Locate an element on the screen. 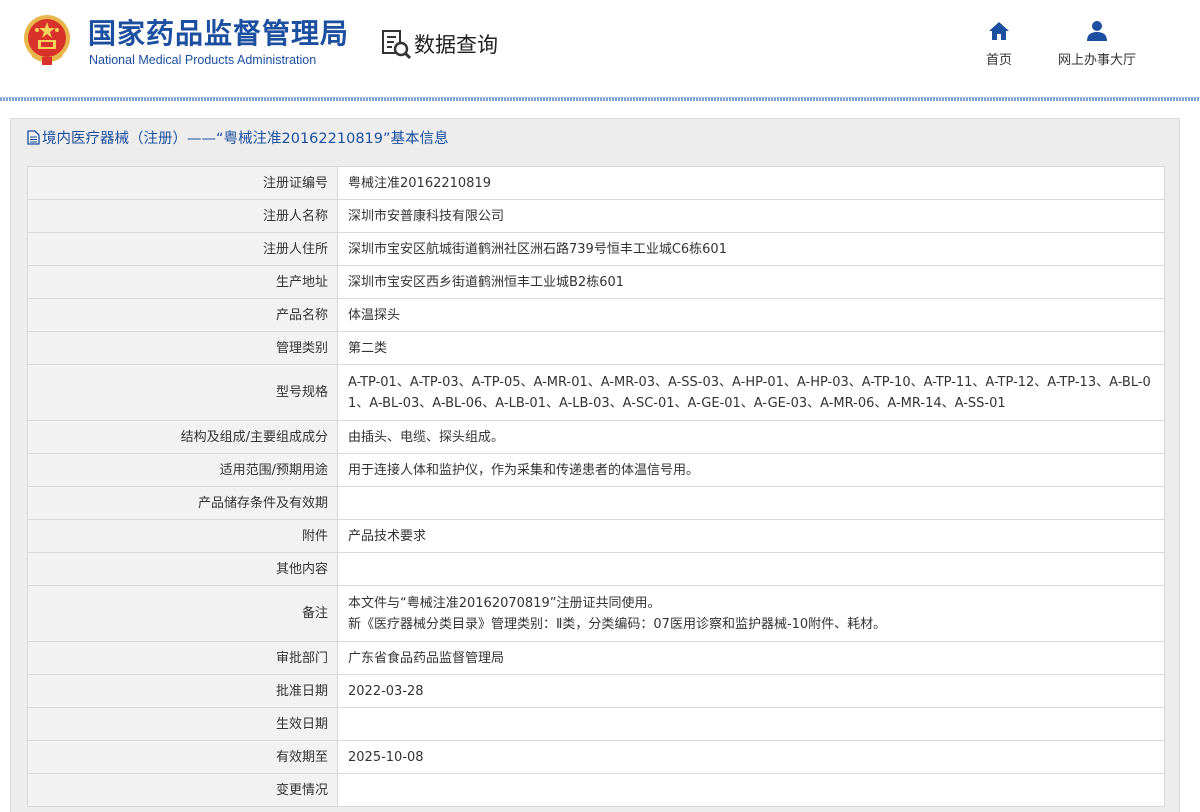 Image resolution: width=1200 pixels, height=812 pixels. field-label: 生产地址 is located at coordinates (182, 282).